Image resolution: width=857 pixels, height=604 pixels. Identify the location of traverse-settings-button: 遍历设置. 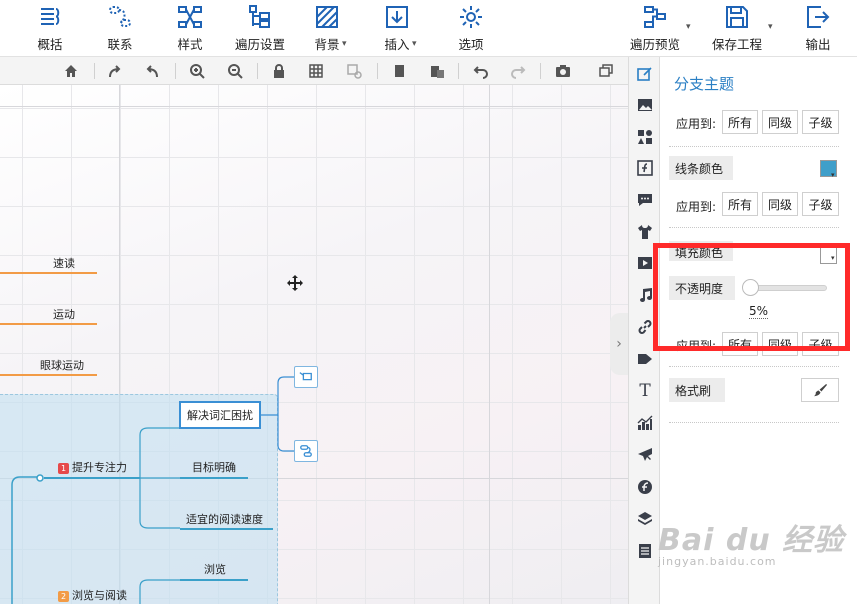
(260, 29).